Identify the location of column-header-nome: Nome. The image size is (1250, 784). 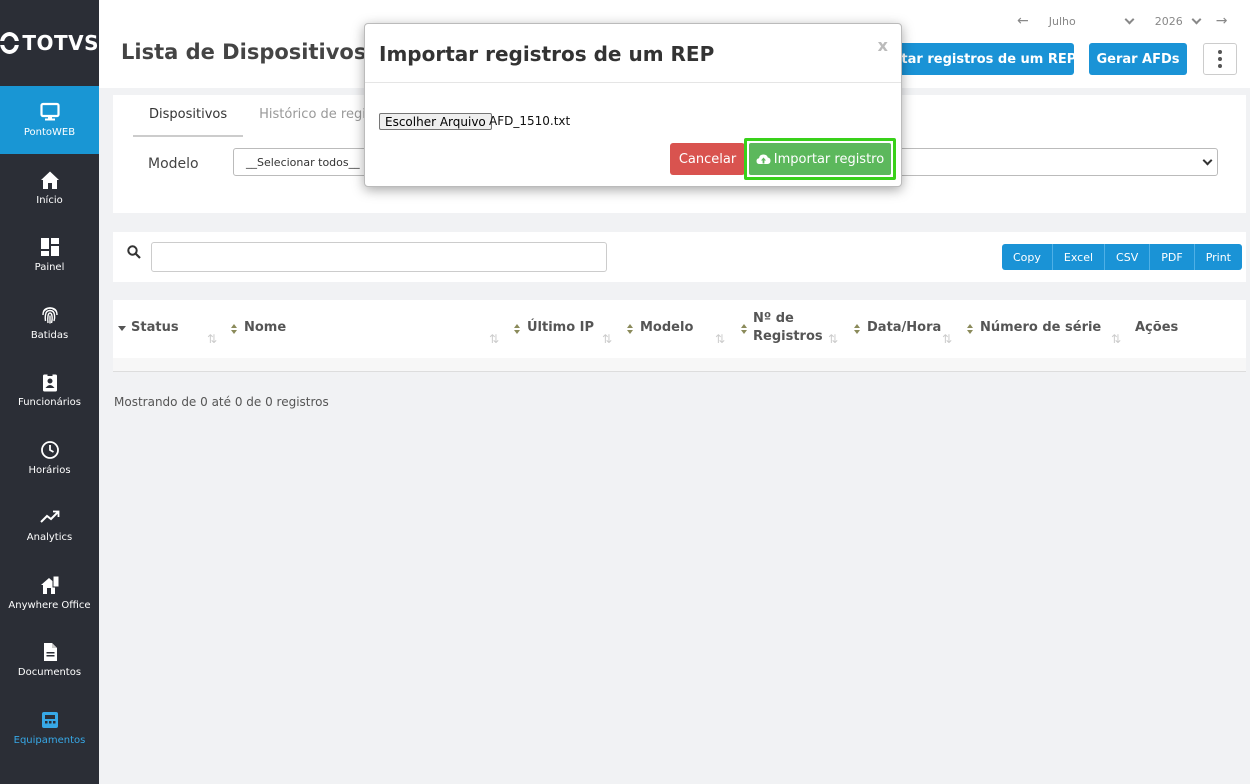
(265, 327).